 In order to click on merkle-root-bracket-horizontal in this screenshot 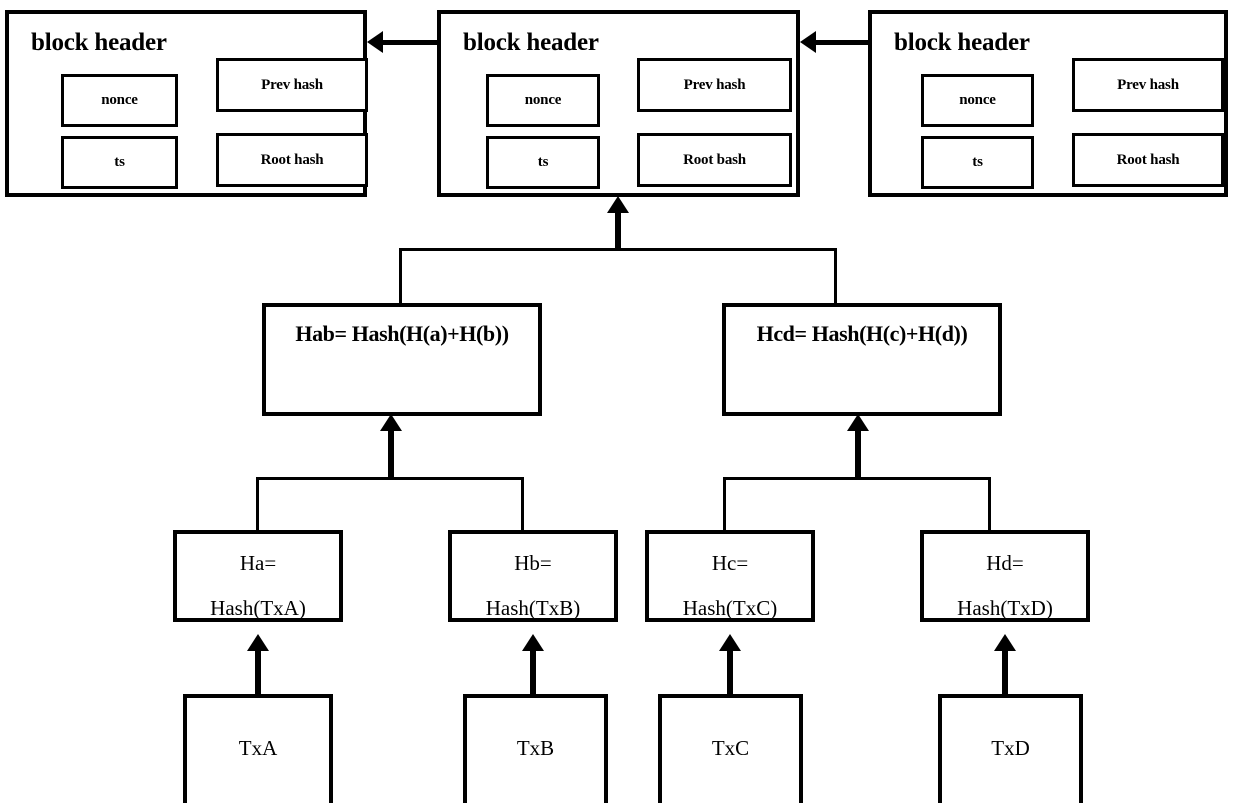, I will do `click(618, 249)`.